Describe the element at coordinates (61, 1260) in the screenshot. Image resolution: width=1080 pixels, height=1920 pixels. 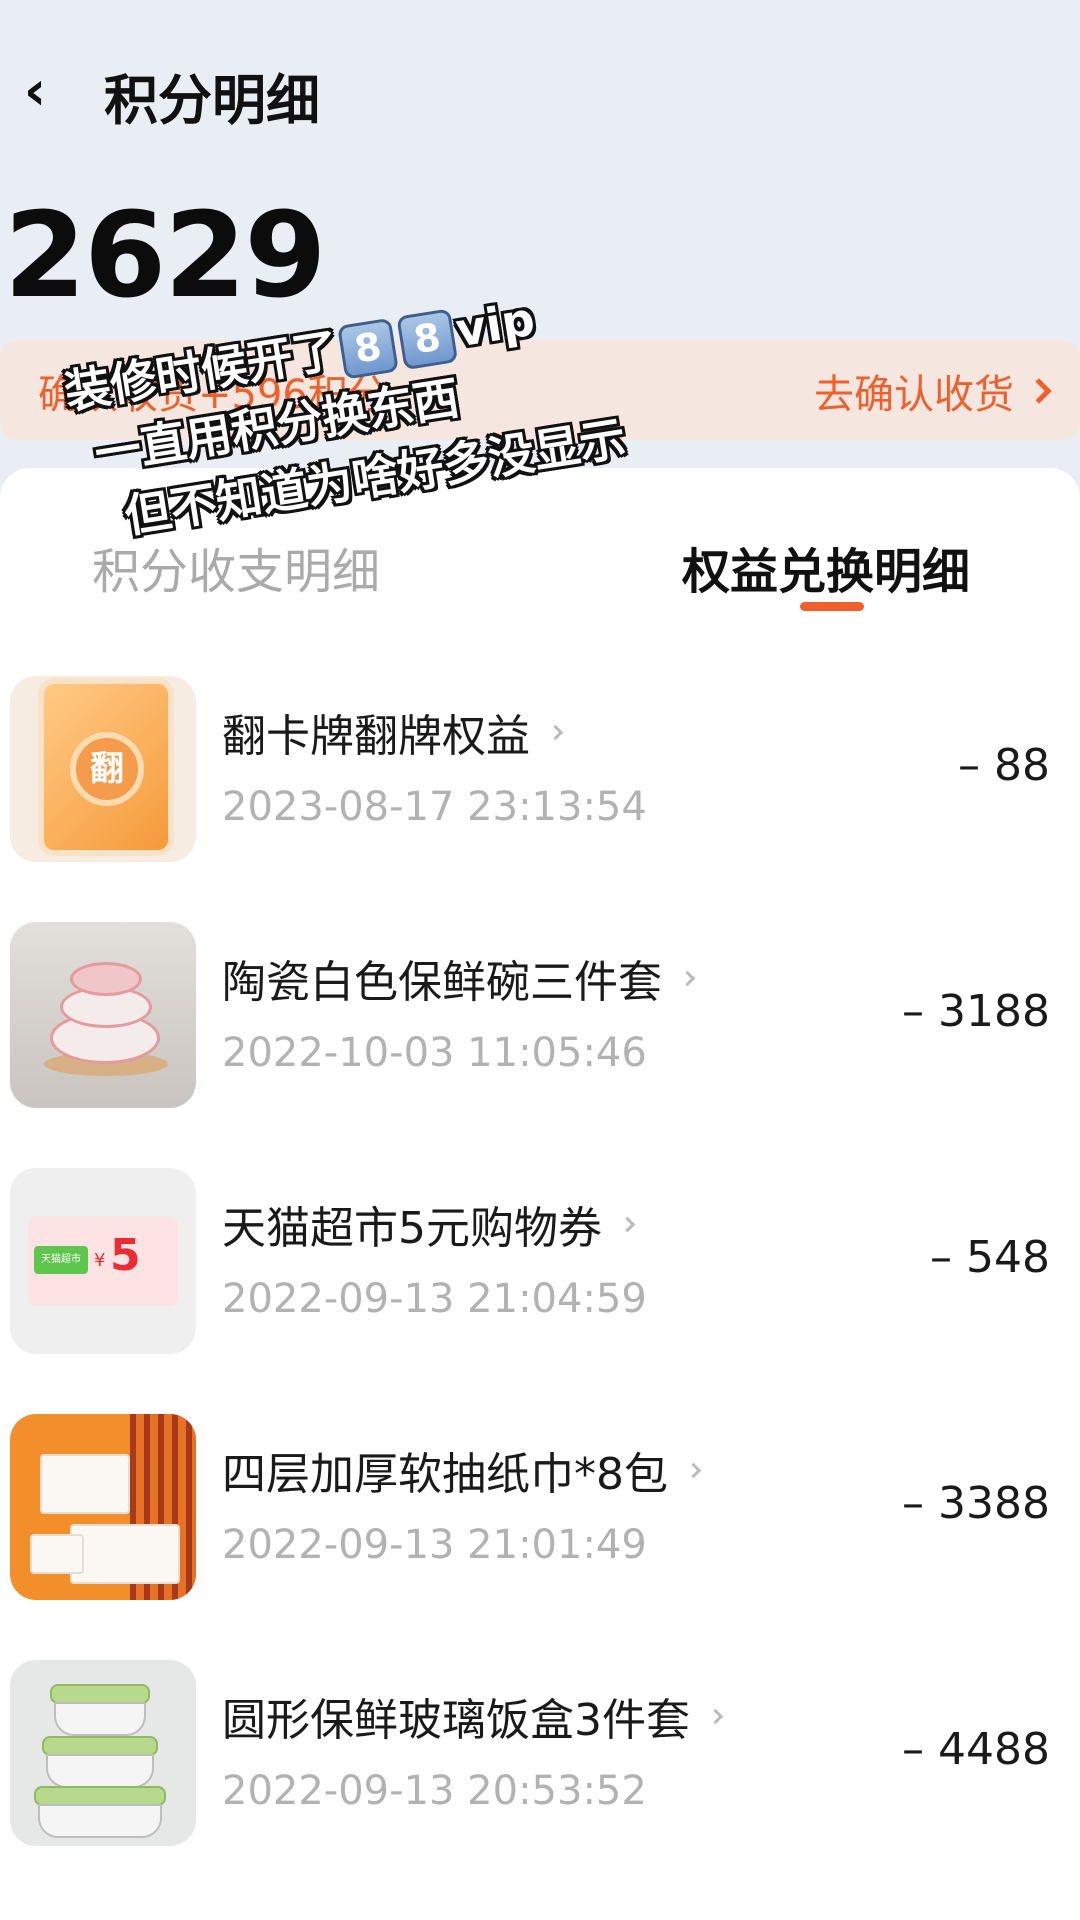
I see `tmall-tag: 天猫超市` at that location.